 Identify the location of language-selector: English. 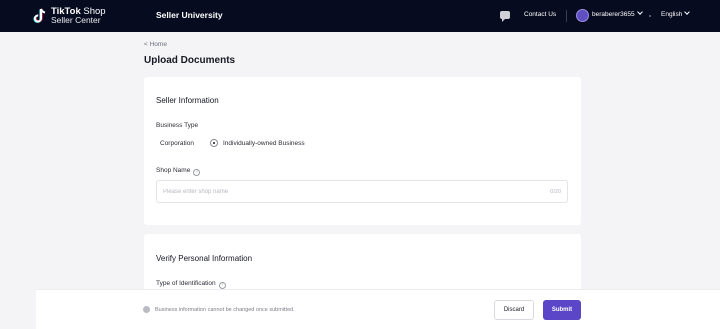
(676, 13).